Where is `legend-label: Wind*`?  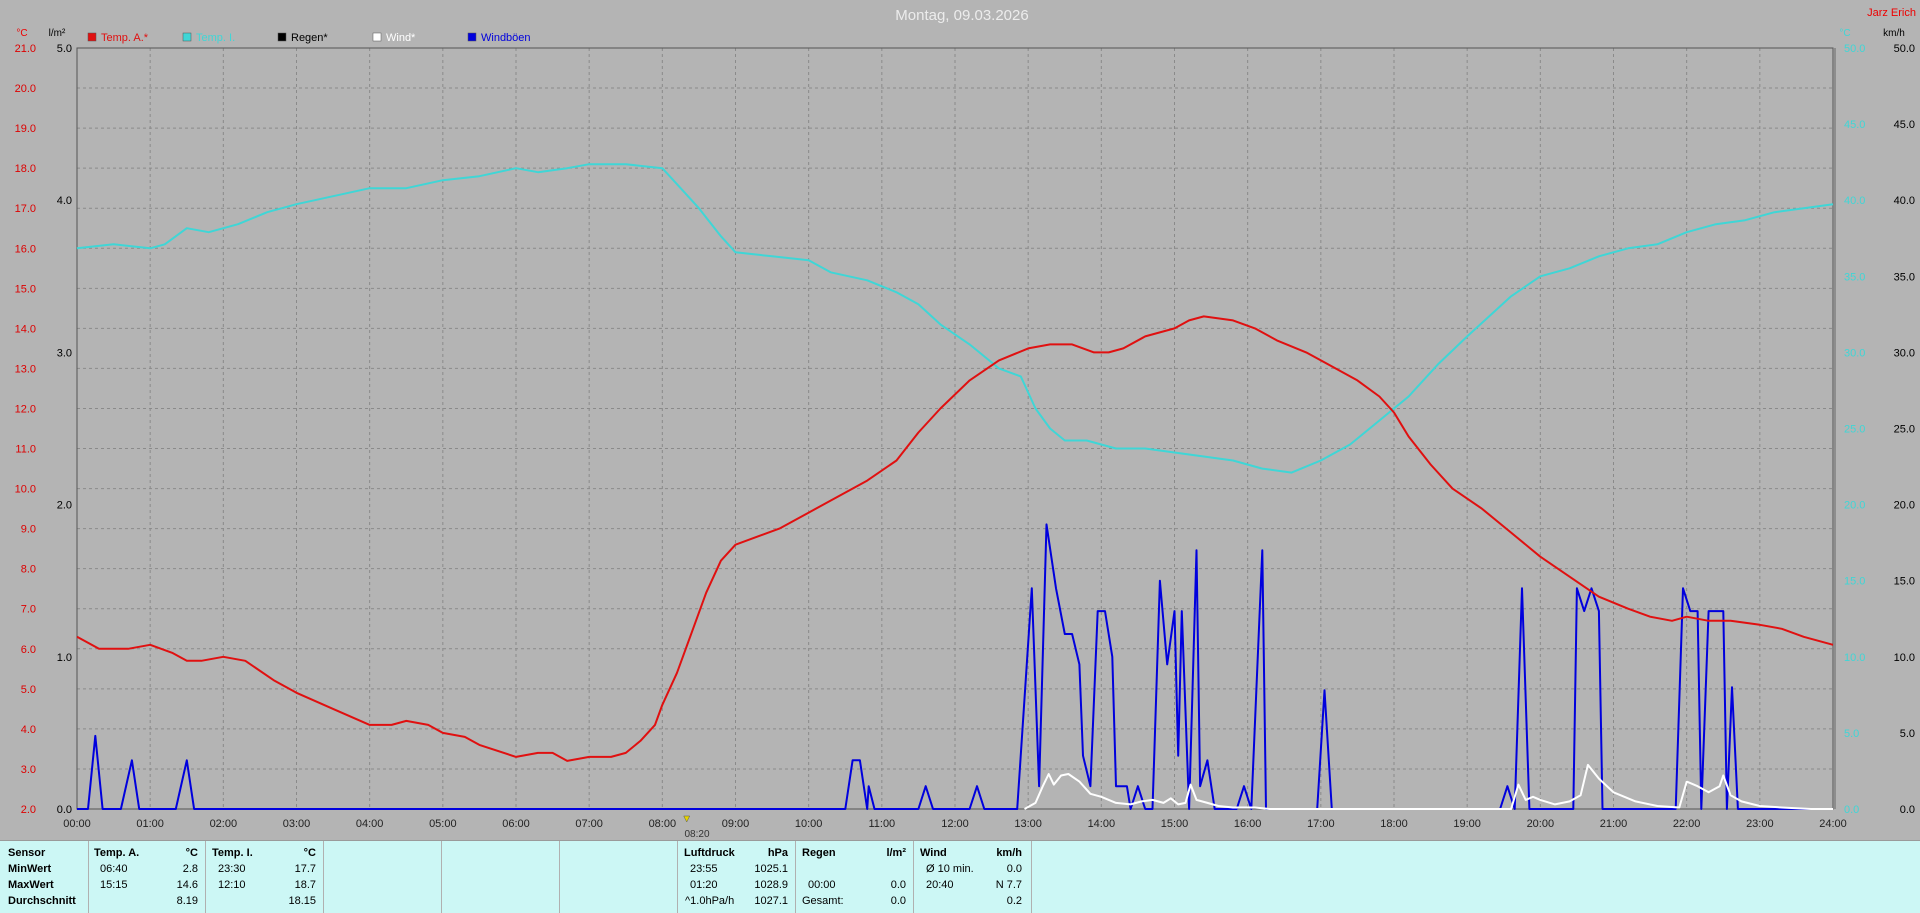
legend-label: Wind* is located at coordinates (401, 38).